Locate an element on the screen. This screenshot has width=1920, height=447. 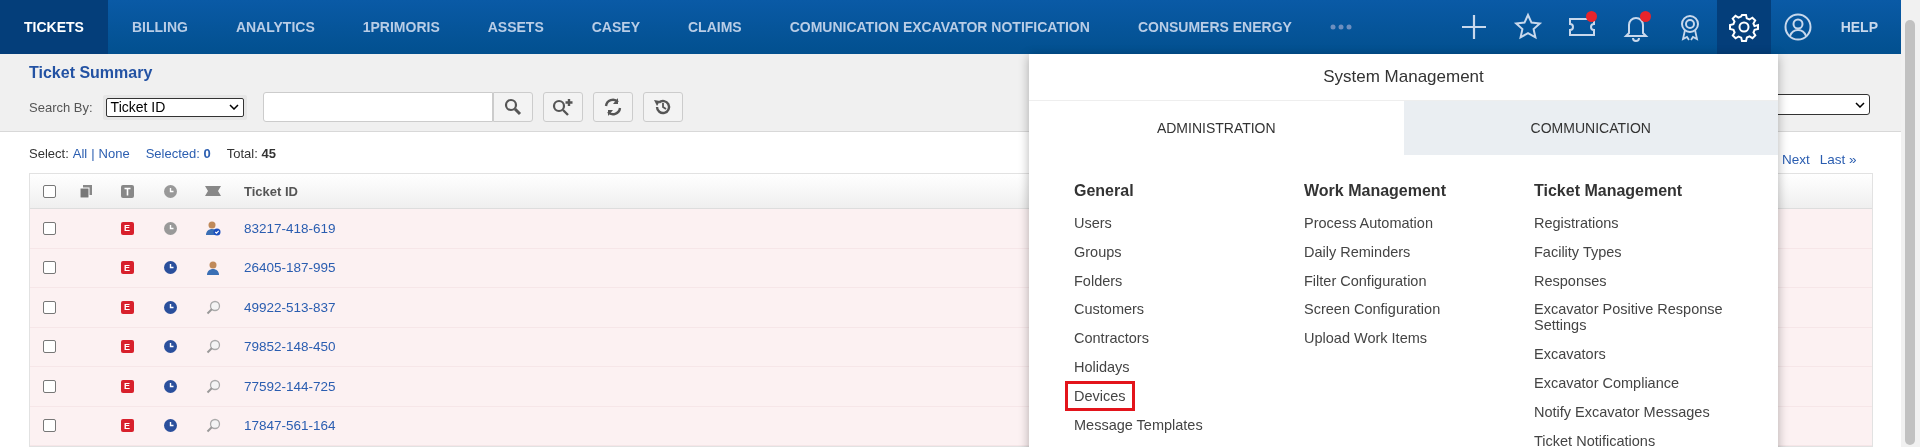
refresh-button is located at coordinates (612, 107).